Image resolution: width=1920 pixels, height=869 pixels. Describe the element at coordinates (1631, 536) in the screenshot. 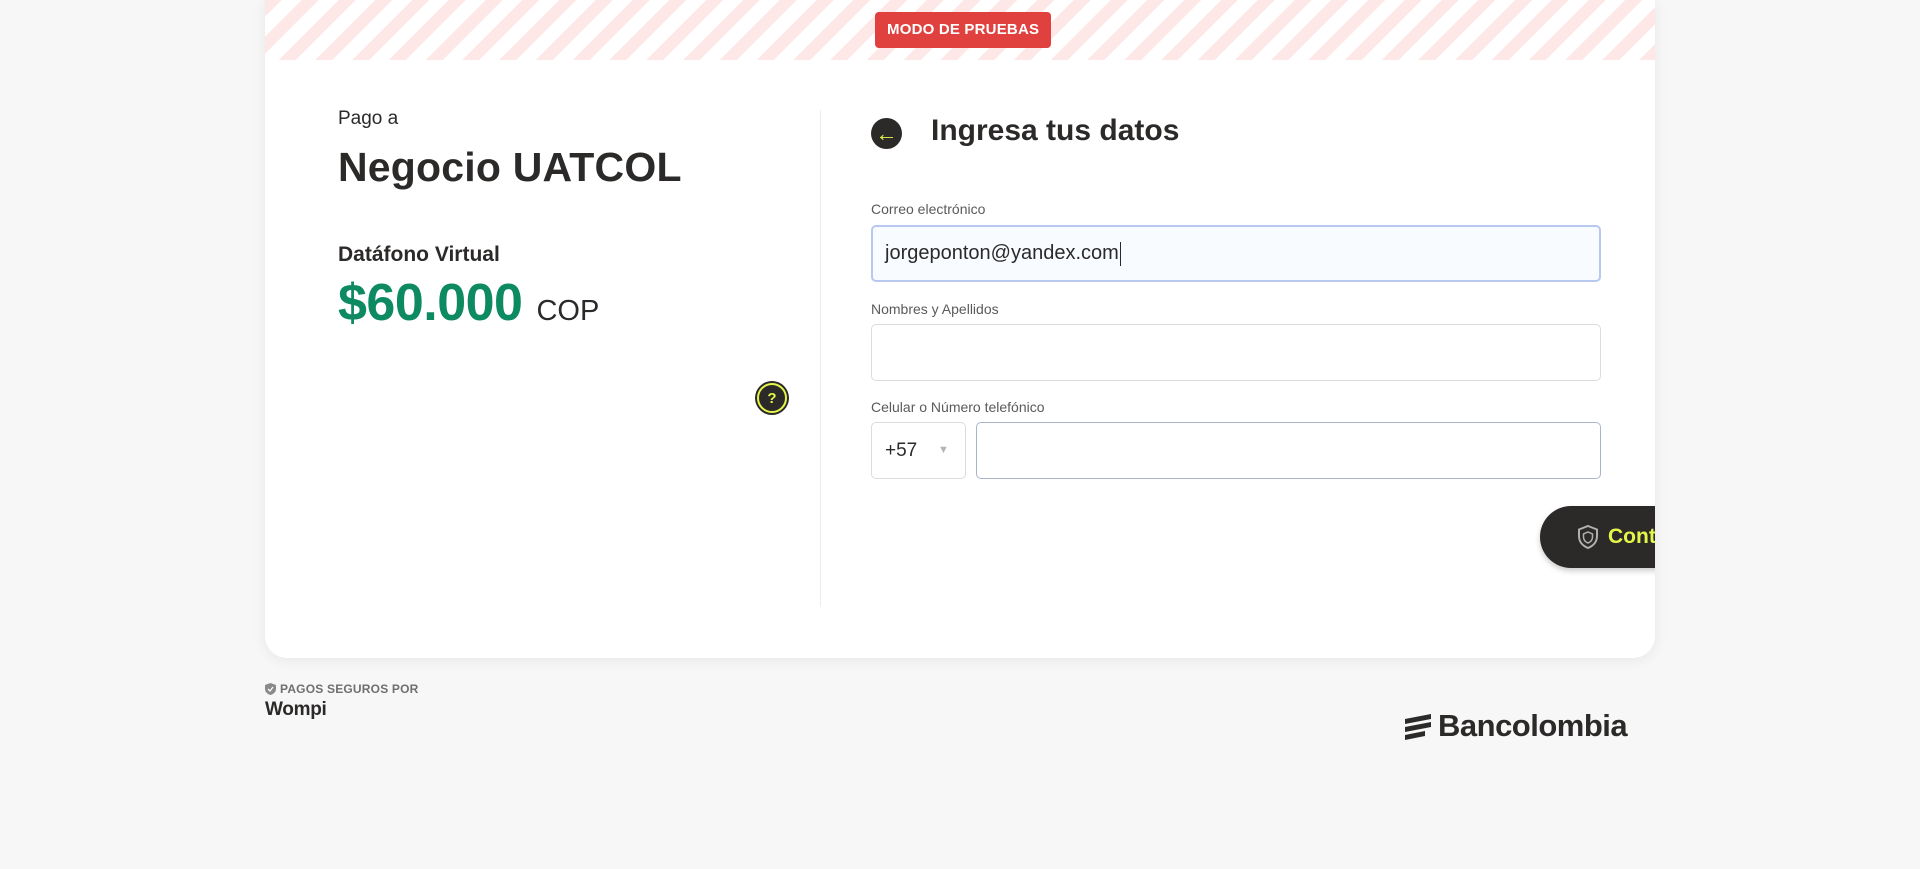

I see `continue-payment-label: Continuar con tu pago` at that location.